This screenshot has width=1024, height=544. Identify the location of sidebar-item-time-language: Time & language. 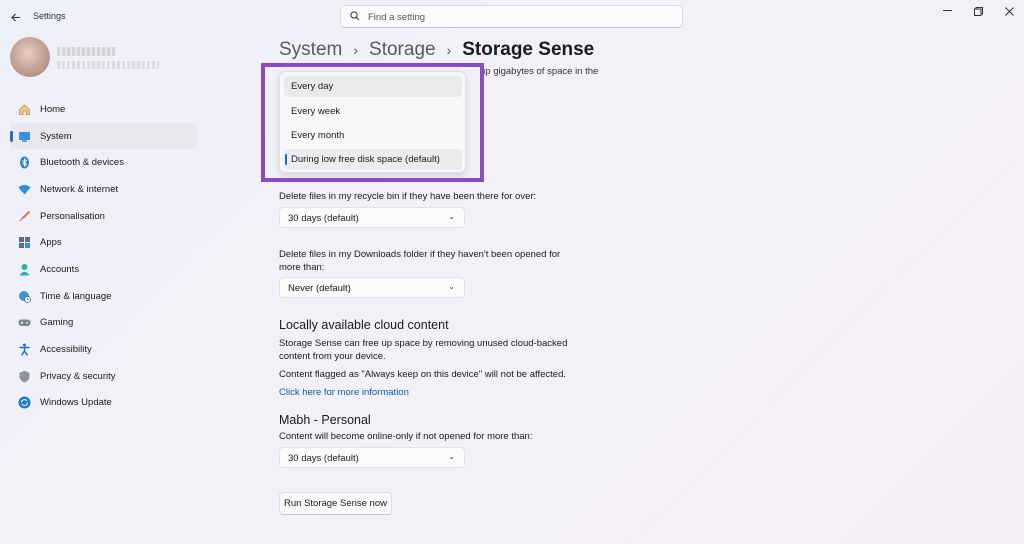
(103, 296).